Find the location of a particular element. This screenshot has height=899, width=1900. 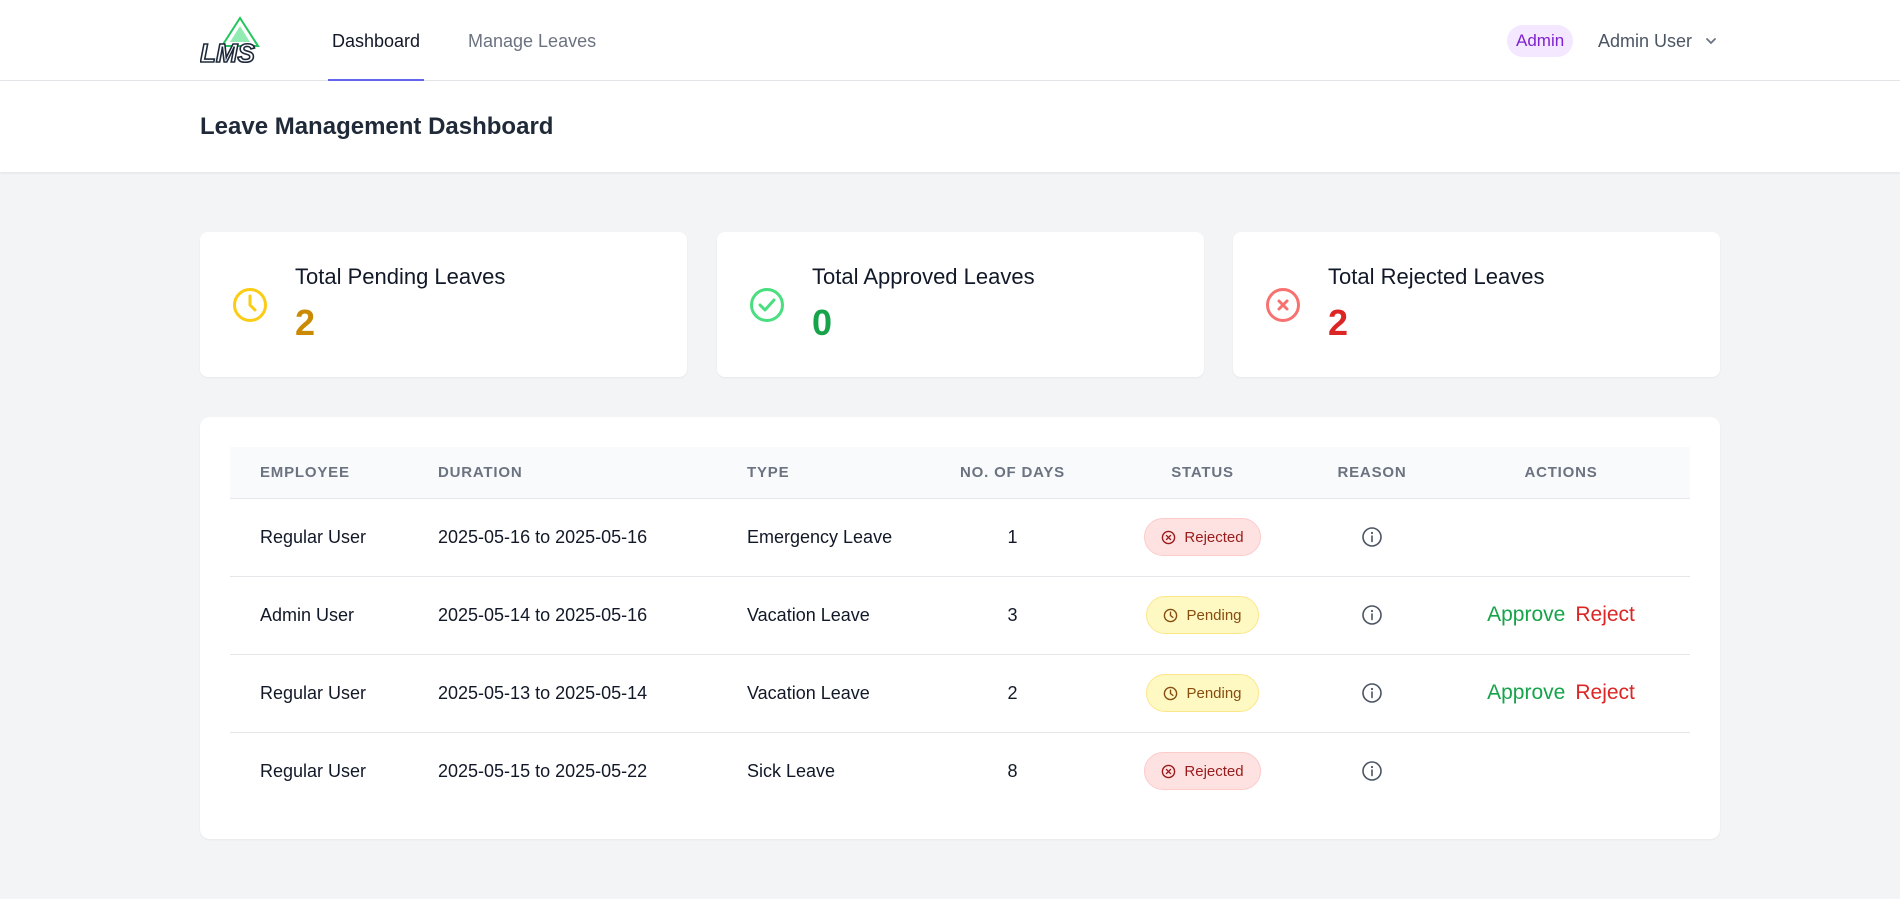

cell-type: Emergency Leave is located at coordinates (820, 536).